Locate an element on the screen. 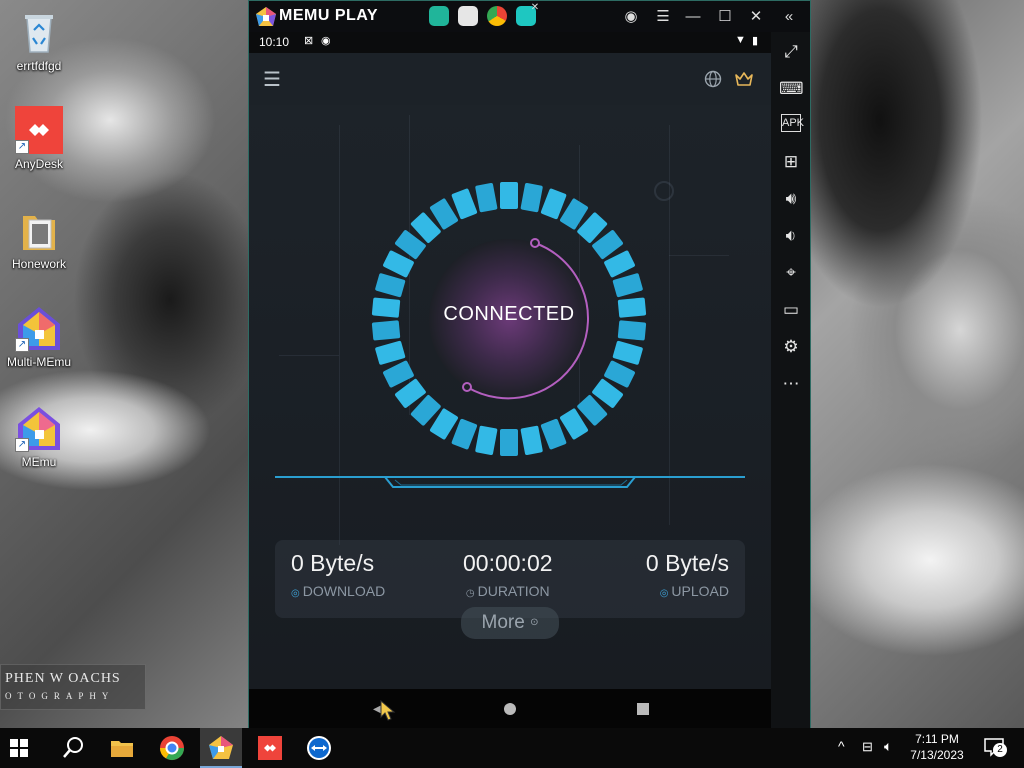  desktop-icon-label: errtfdfgd is located at coordinates (39, 66).